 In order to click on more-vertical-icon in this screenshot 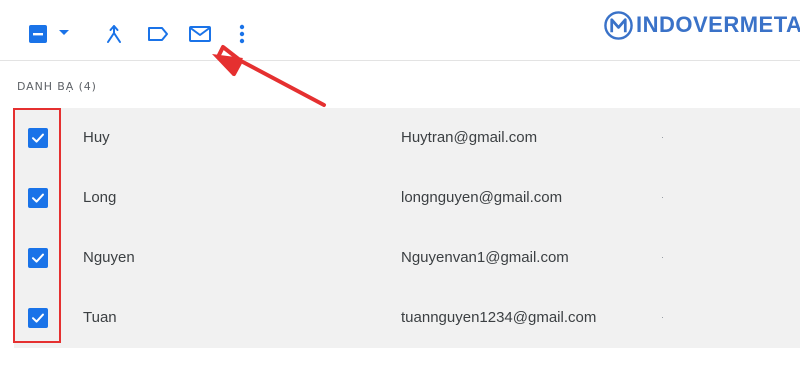, I will do `click(242, 34)`.